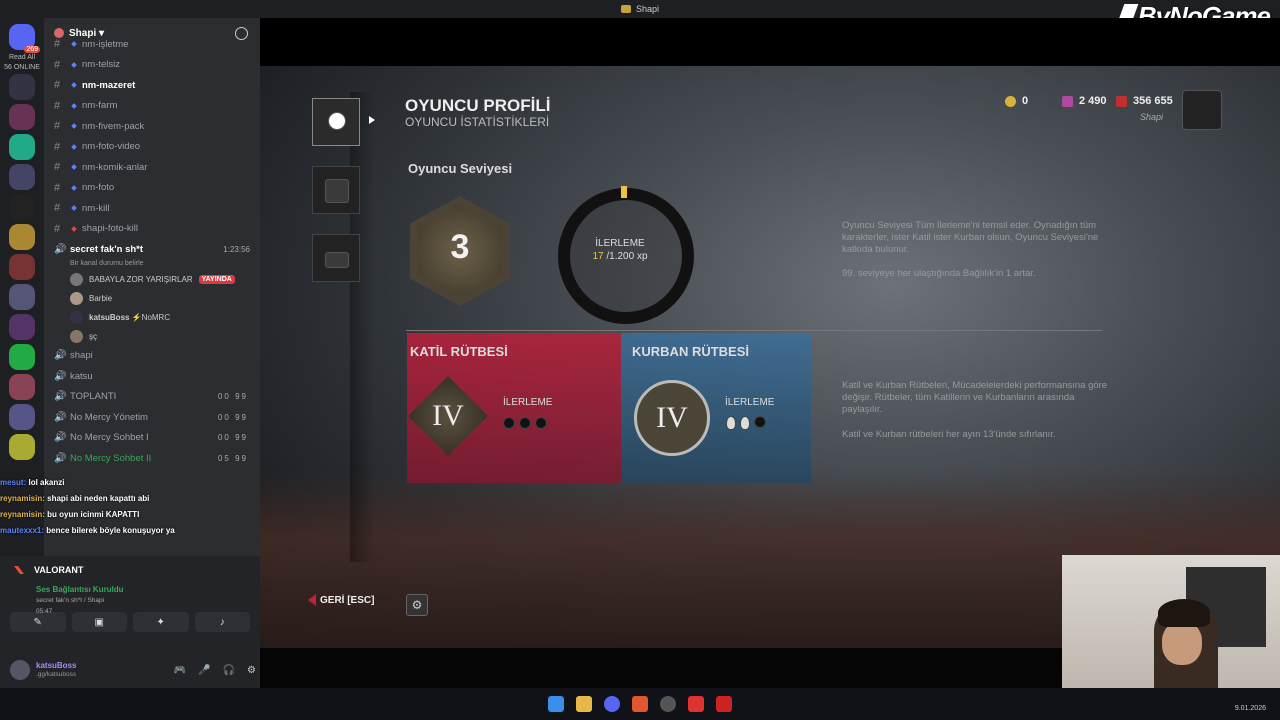  I want to click on killer-rank-heading: KATİL RÜTBESİ, so click(459, 351).